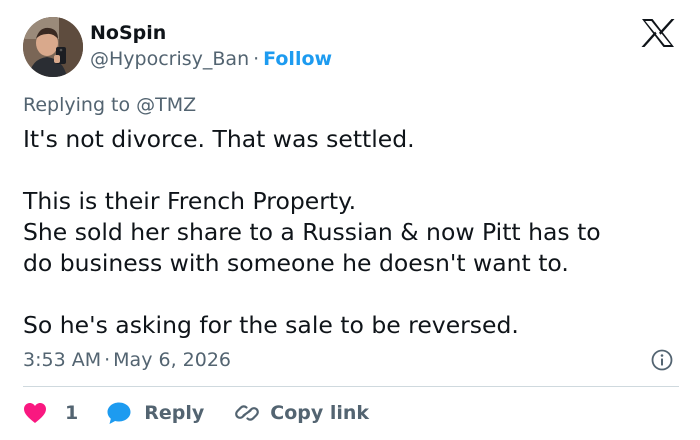  Describe the element at coordinates (62, 360) in the screenshot. I see `tweet-time: 3:53 AM` at that location.